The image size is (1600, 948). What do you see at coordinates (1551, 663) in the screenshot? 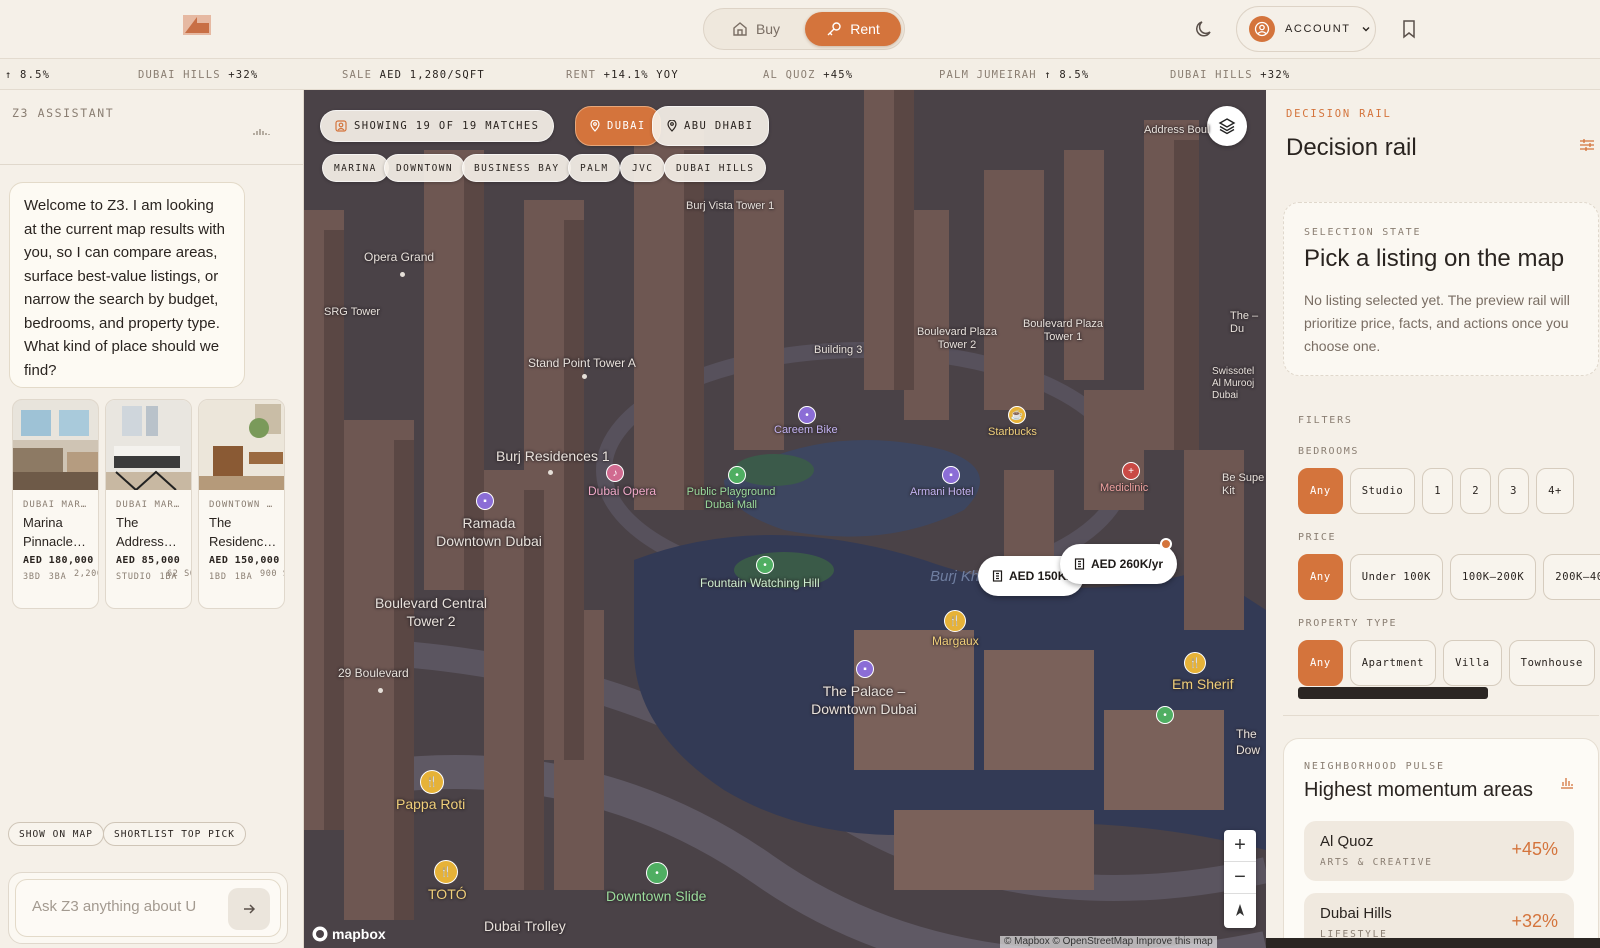
I see `type-townhouse-option: Townhouse` at bounding box center [1551, 663].